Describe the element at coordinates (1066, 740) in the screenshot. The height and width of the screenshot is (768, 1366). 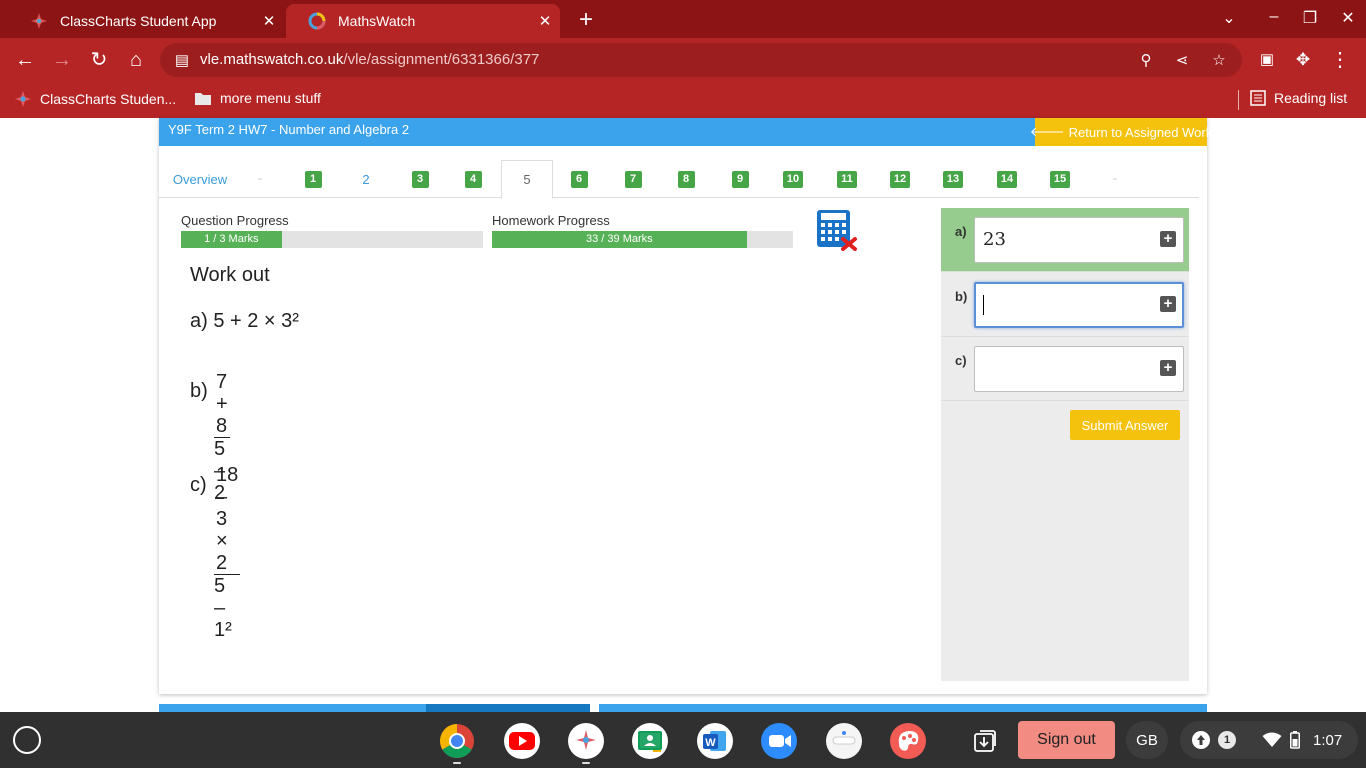
I see `sign-out-button: Sign out` at that location.